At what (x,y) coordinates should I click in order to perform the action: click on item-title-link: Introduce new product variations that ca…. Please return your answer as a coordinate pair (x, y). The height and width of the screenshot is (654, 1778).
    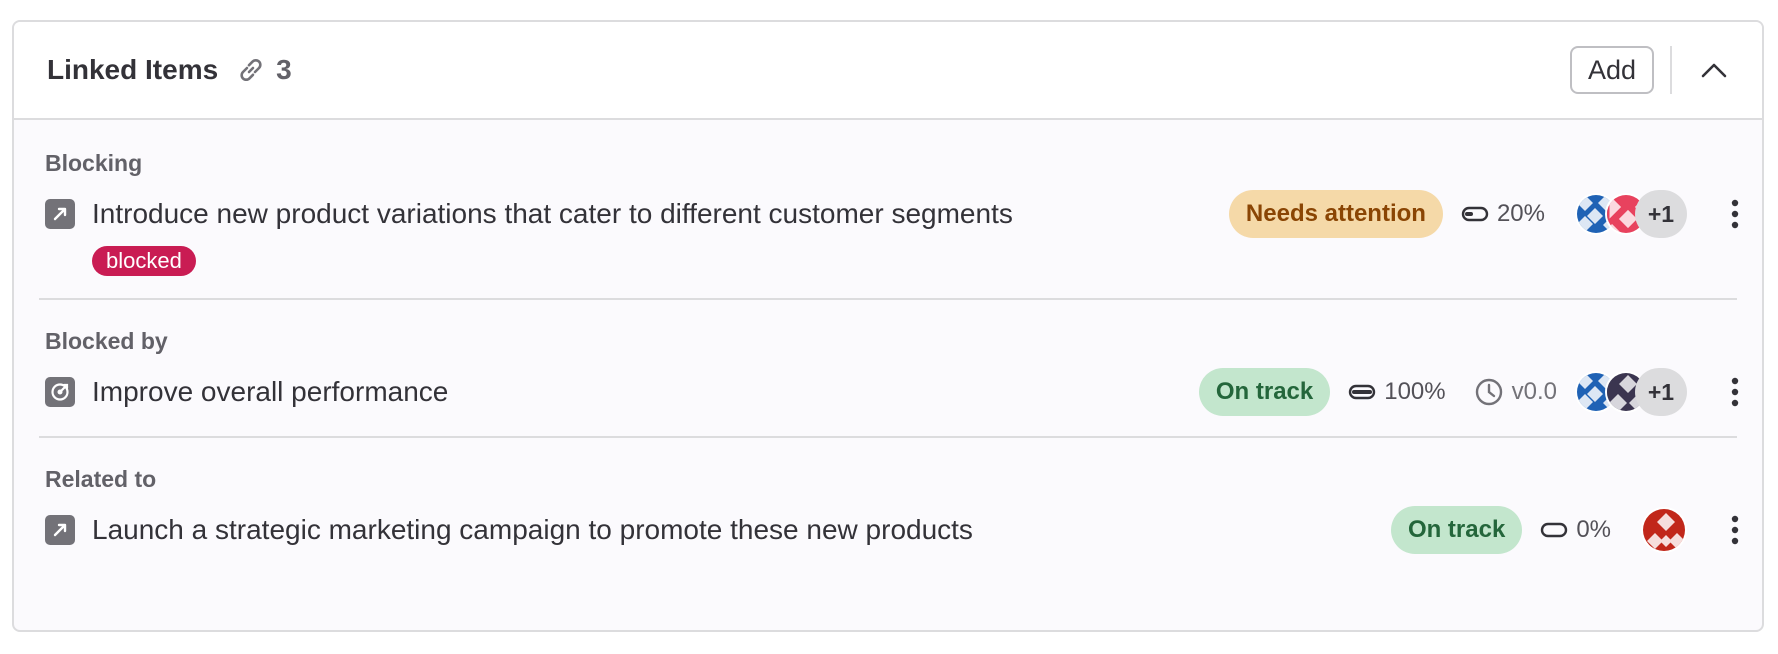
    Looking at the image, I should click on (552, 214).